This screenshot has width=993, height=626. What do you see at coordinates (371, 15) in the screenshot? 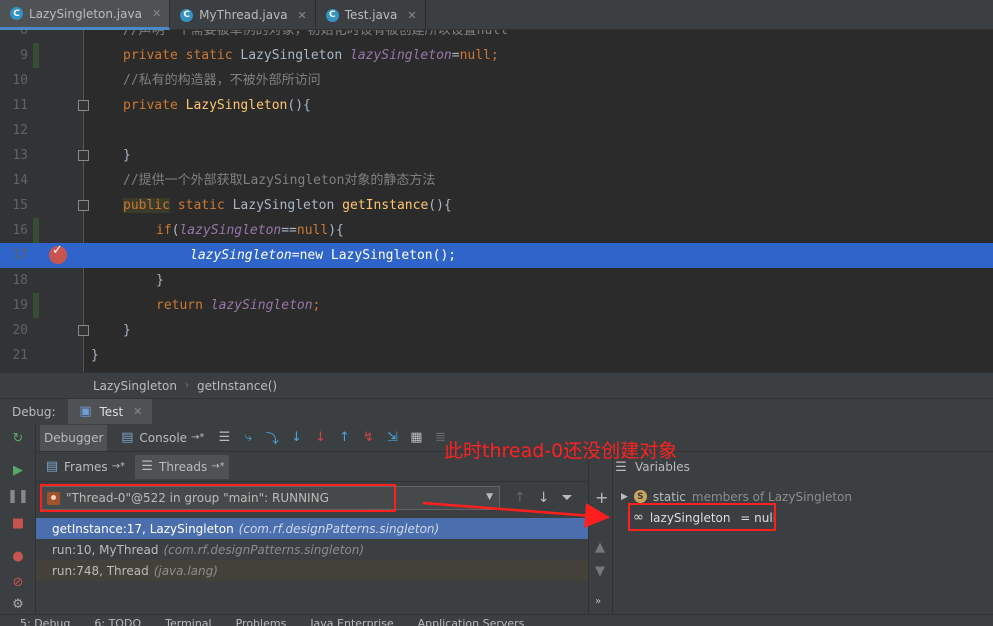
I see `tab-test: C Test.java ✕` at bounding box center [371, 15].